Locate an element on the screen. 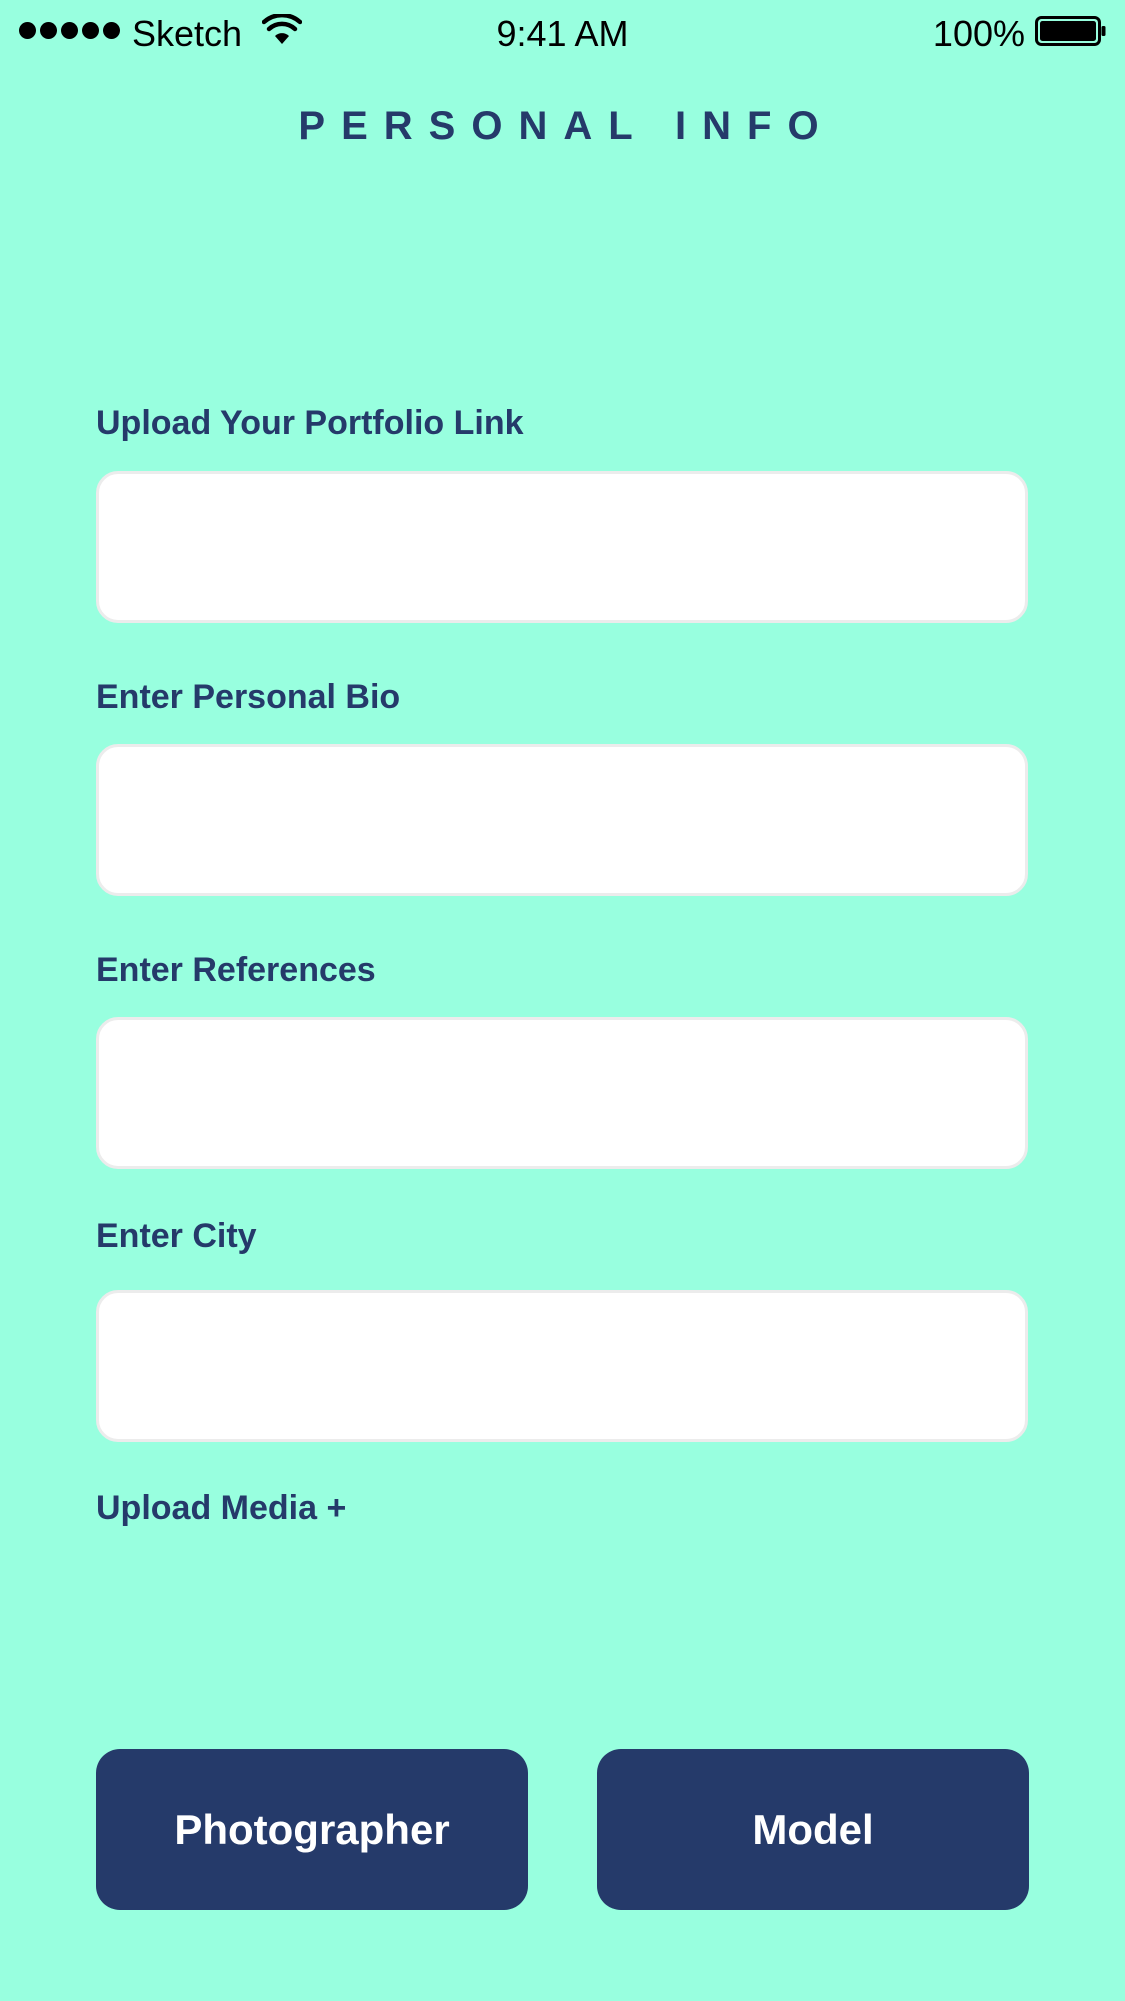 This screenshot has height=2001, width=1125. battery-icon is located at coordinates (1070, 31).